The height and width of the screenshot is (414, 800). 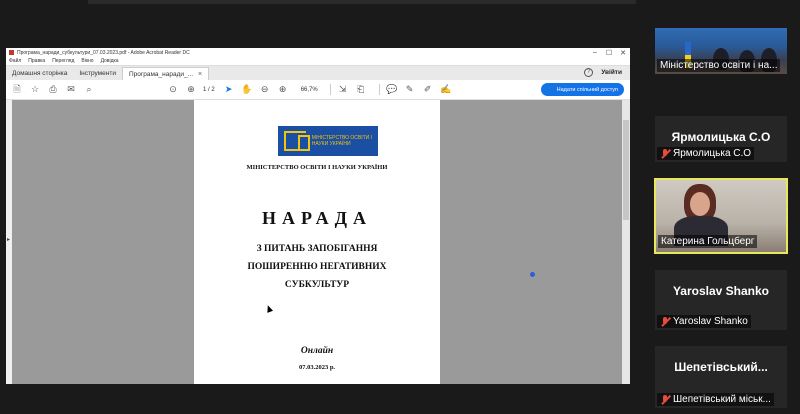 I want to click on vertical-scrollbar, so click(x=626, y=242).